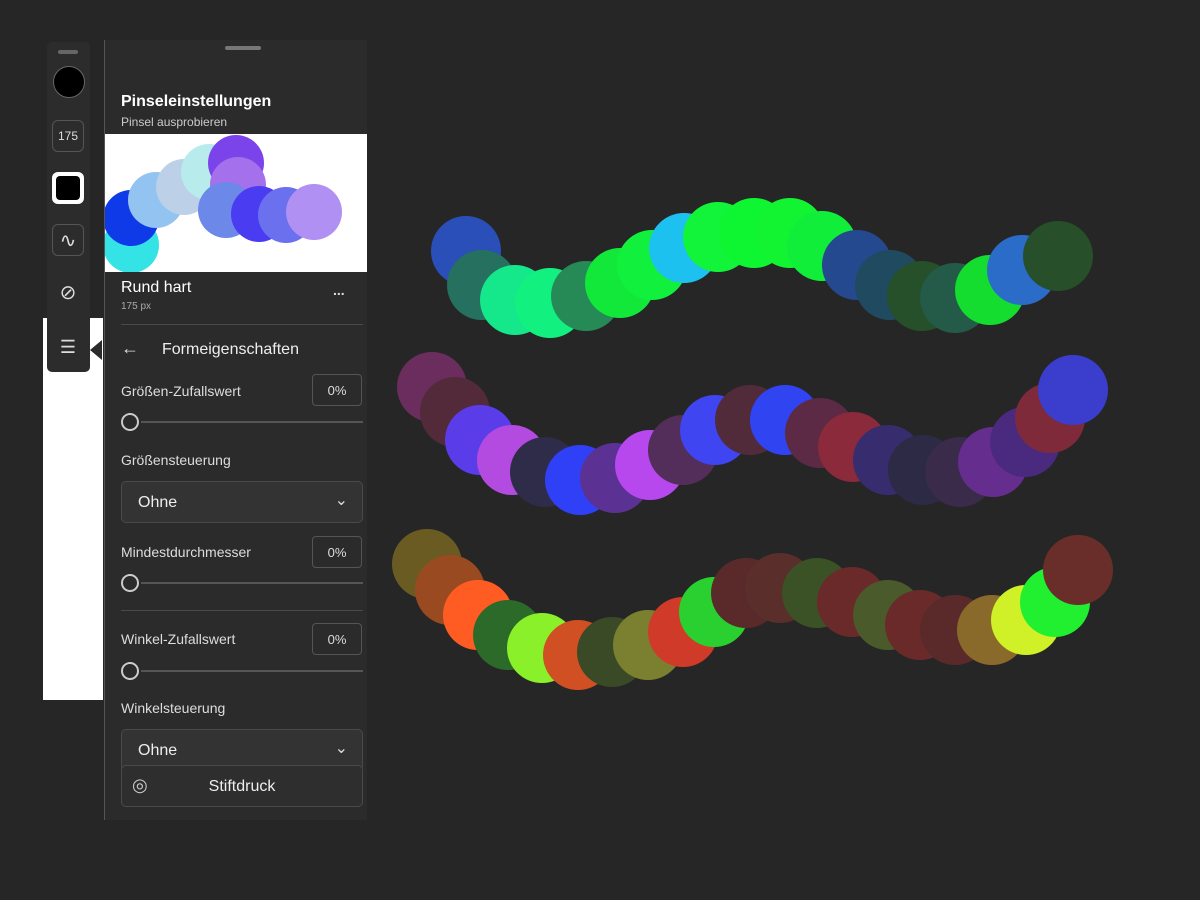 This screenshot has width=1200, height=900. What do you see at coordinates (223, 203) in the screenshot?
I see `preview-strokes` at bounding box center [223, 203].